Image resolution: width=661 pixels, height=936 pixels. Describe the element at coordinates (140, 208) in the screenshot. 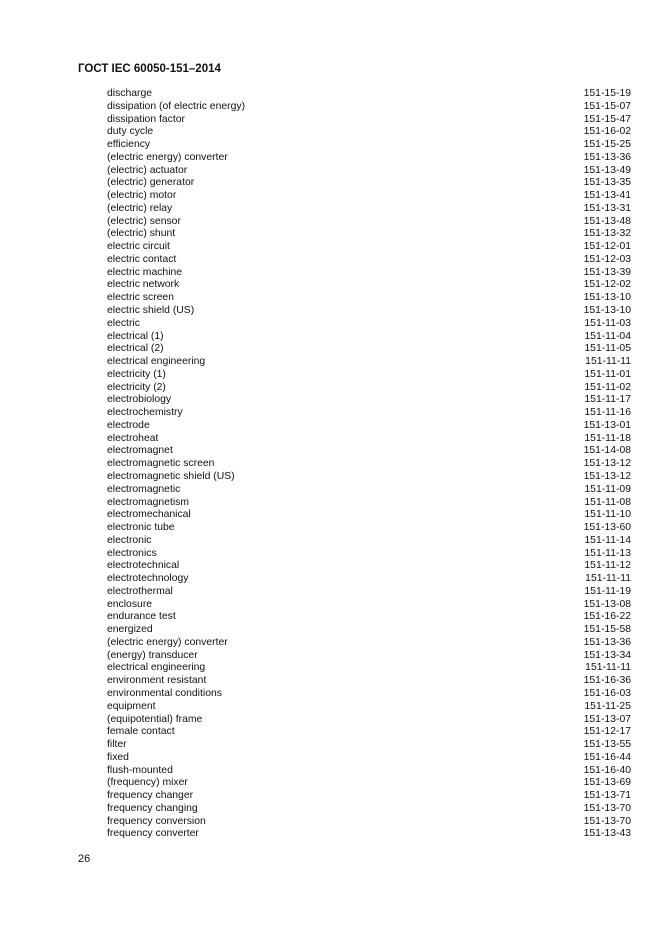

I see `entry-term: (electric) relay` at that location.